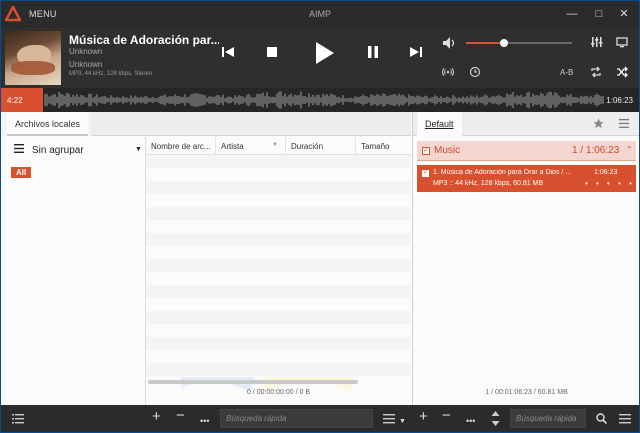 This screenshot has height=433, width=640. I want to click on grouping-selector: Sin agrupar, so click(58, 150).